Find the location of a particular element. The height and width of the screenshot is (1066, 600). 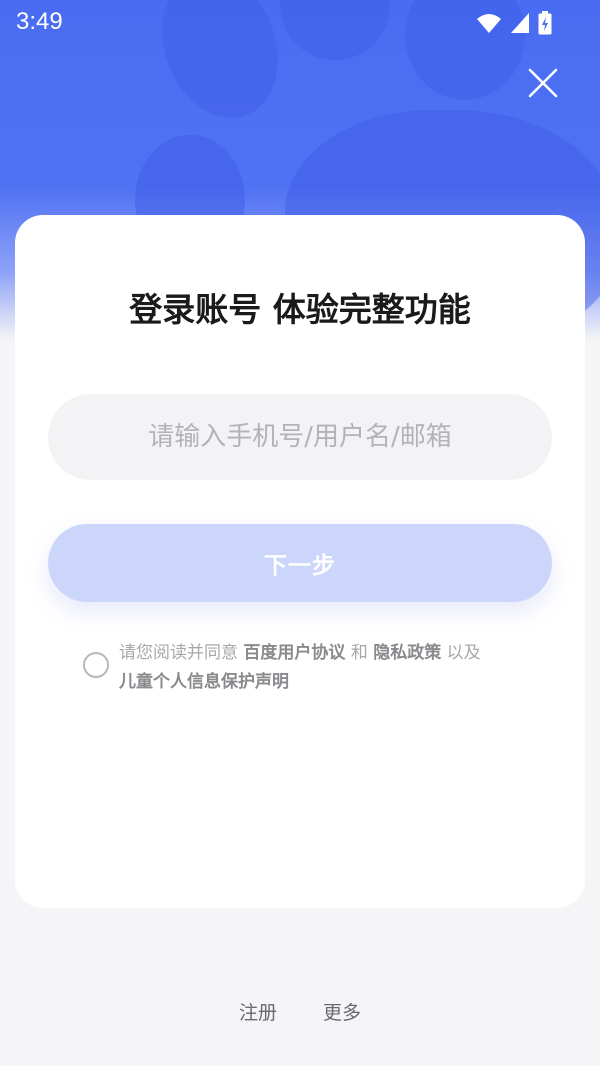

agreement-prefix: 请您阅读并同意 is located at coordinates (178, 653).